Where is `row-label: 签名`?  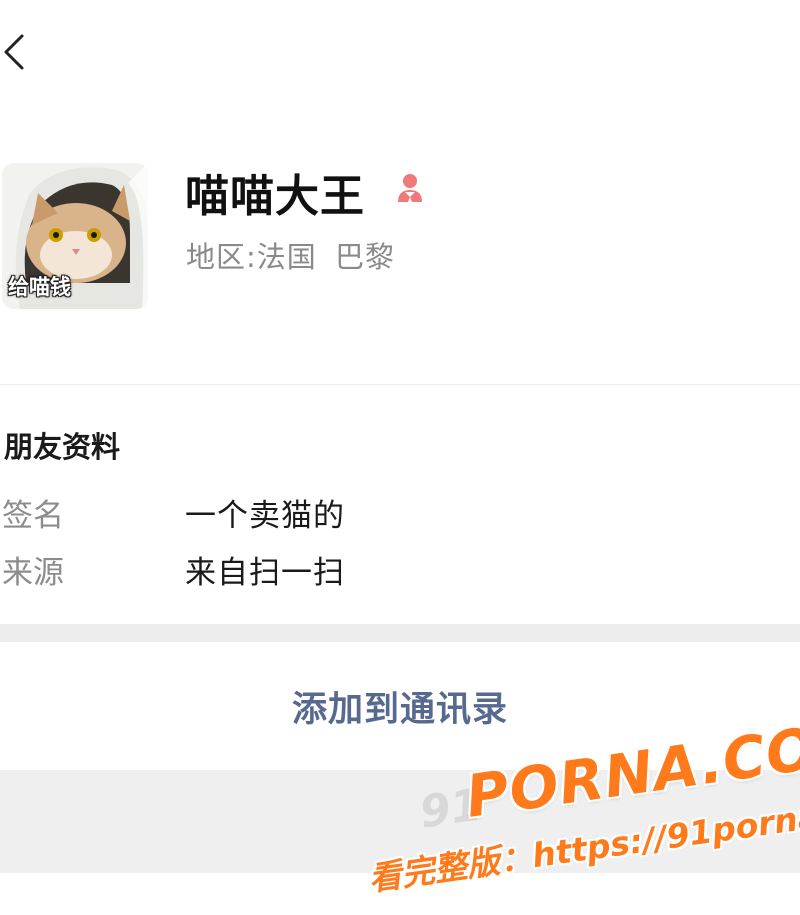
row-label: 签名 is located at coordinates (33, 516).